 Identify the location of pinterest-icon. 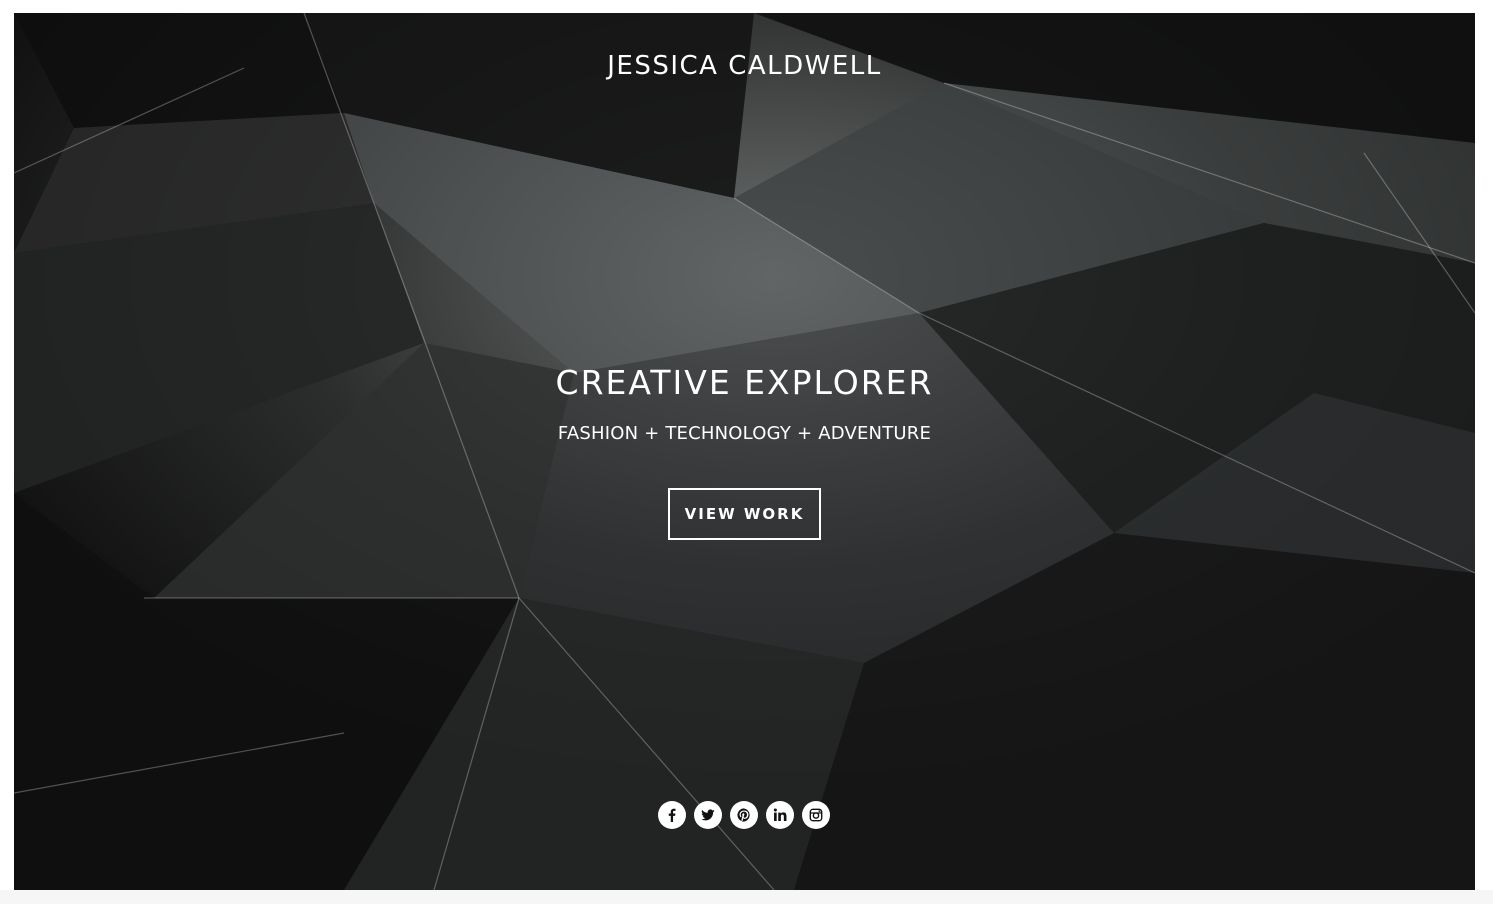
(743, 815).